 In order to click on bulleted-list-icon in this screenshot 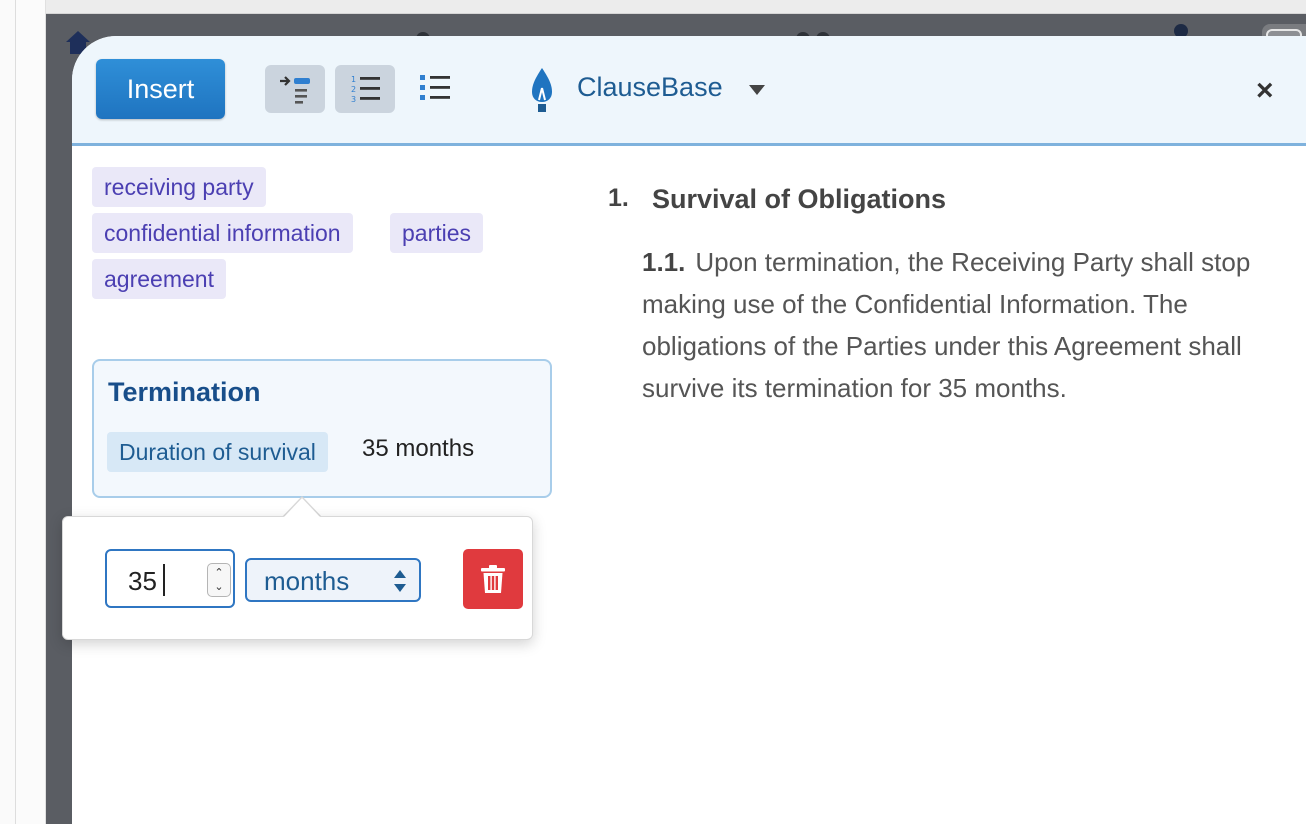, I will do `click(435, 87)`.